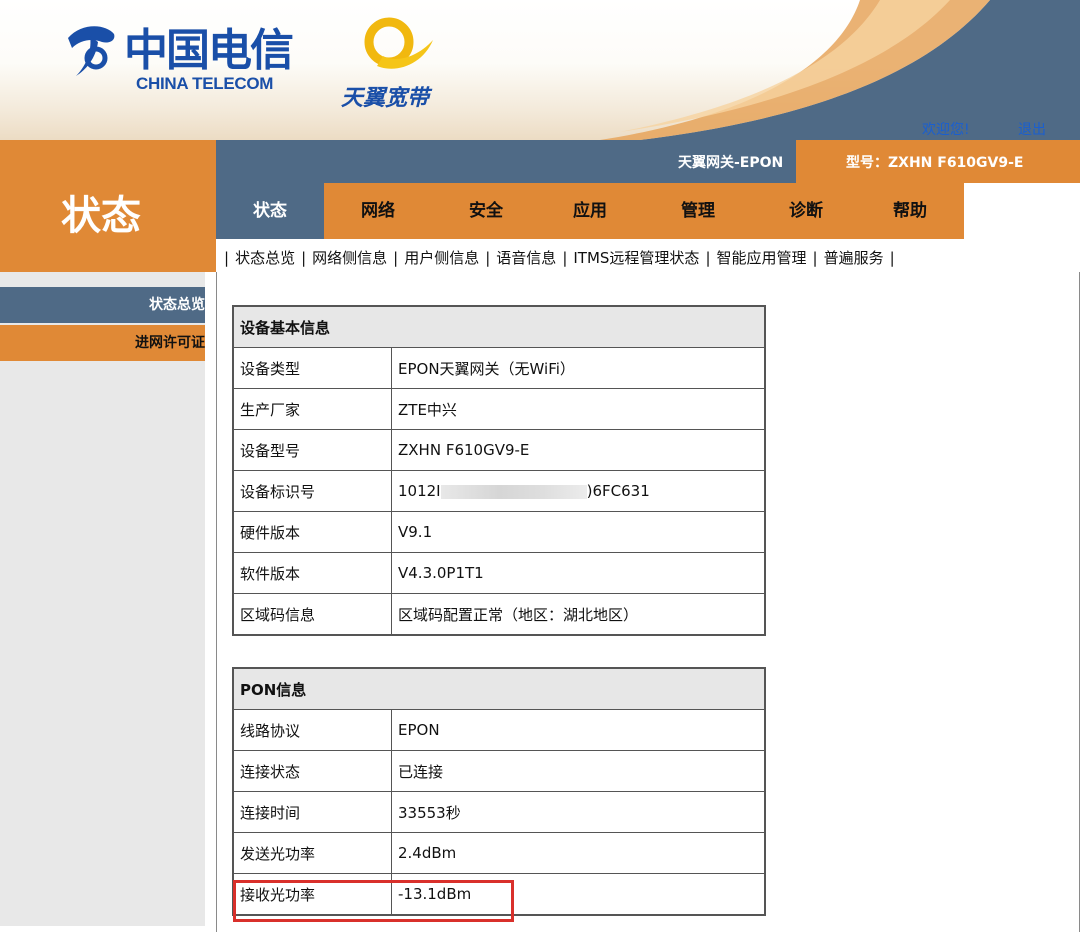  What do you see at coordinates (578, 573) in the screenshot?
I see `row-value: V4.3.0P1T1` at bounding box center [578, 573].